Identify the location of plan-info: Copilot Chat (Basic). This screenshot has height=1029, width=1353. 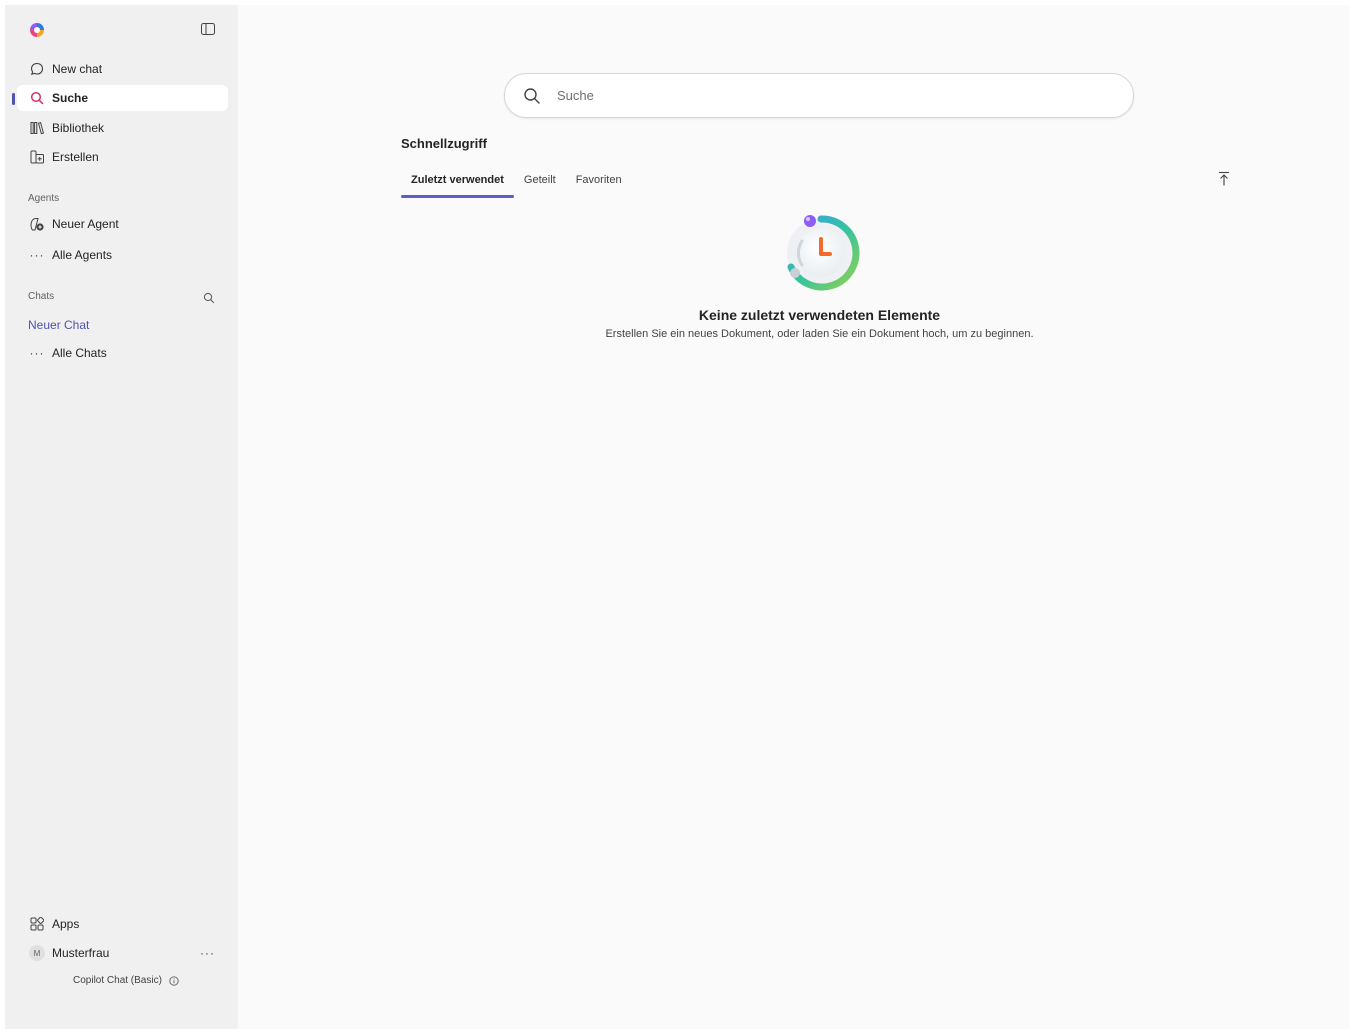
(126, 980).